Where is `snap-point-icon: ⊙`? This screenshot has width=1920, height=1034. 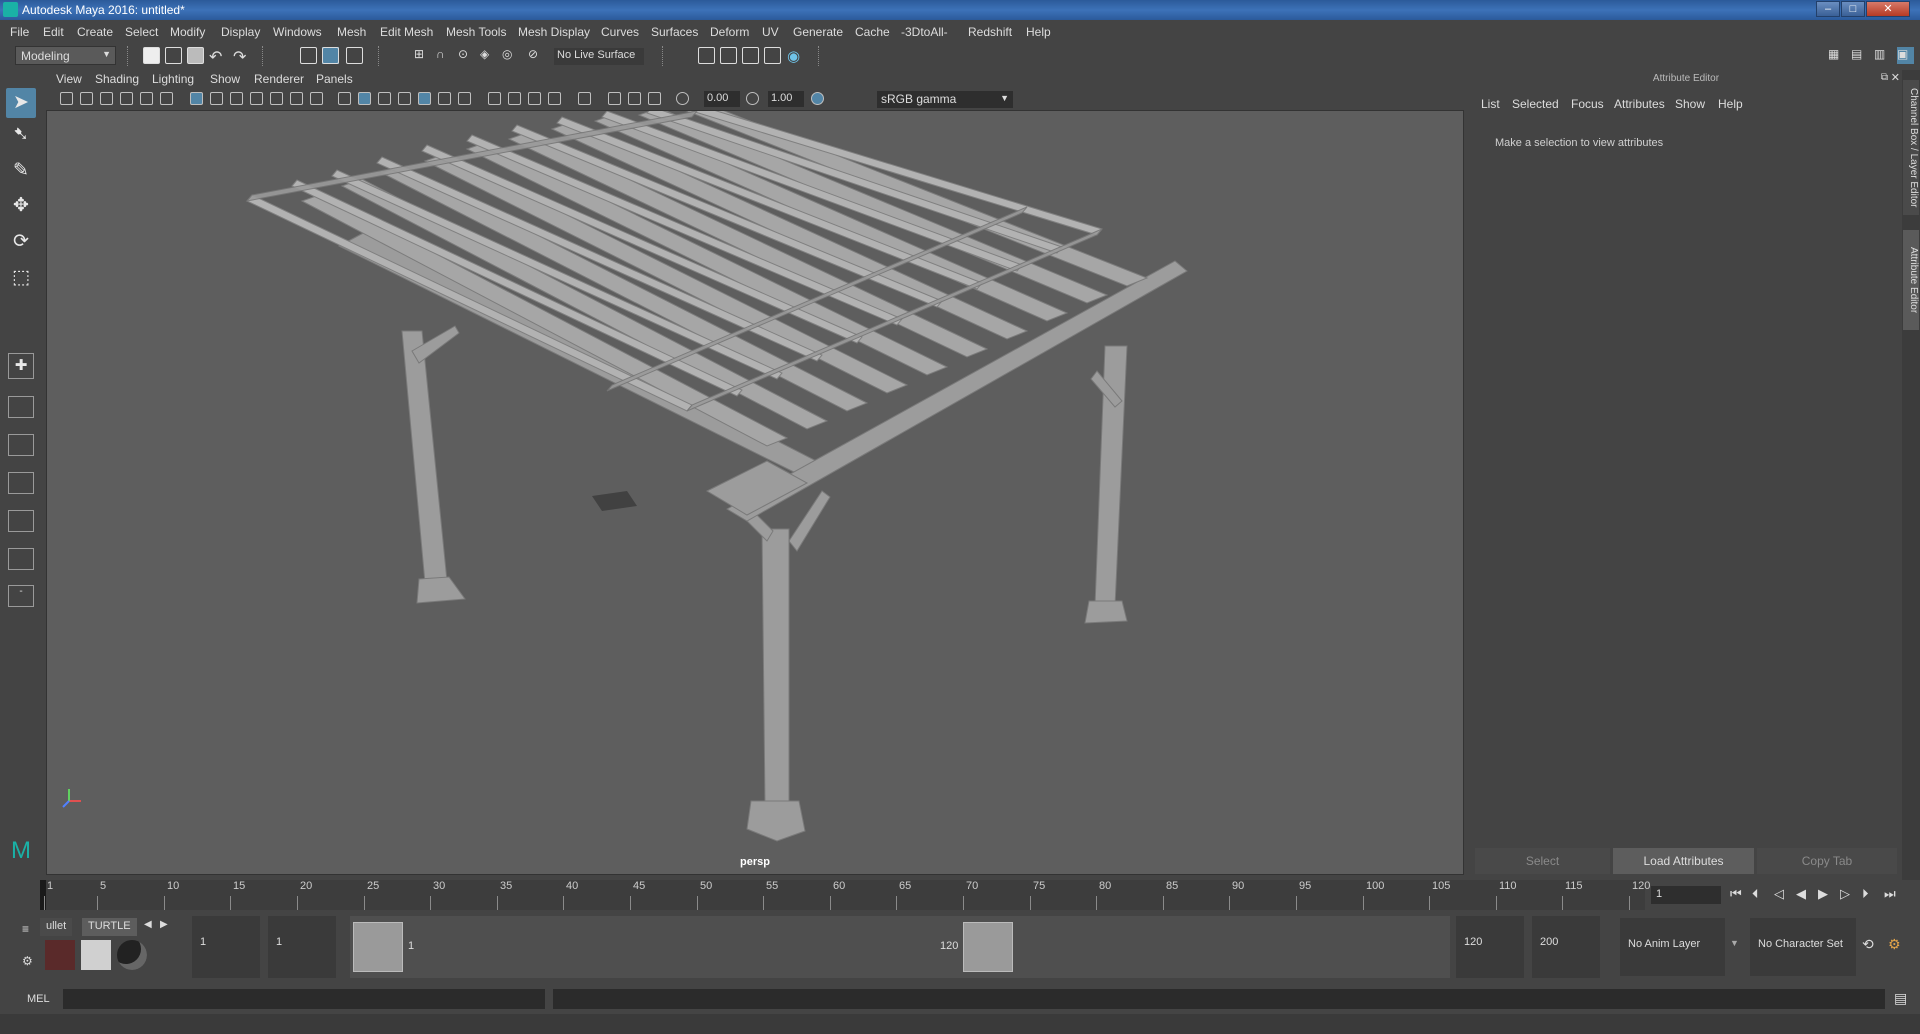 snap-point-icon: ⊙ is located at coordinates (466, 55).